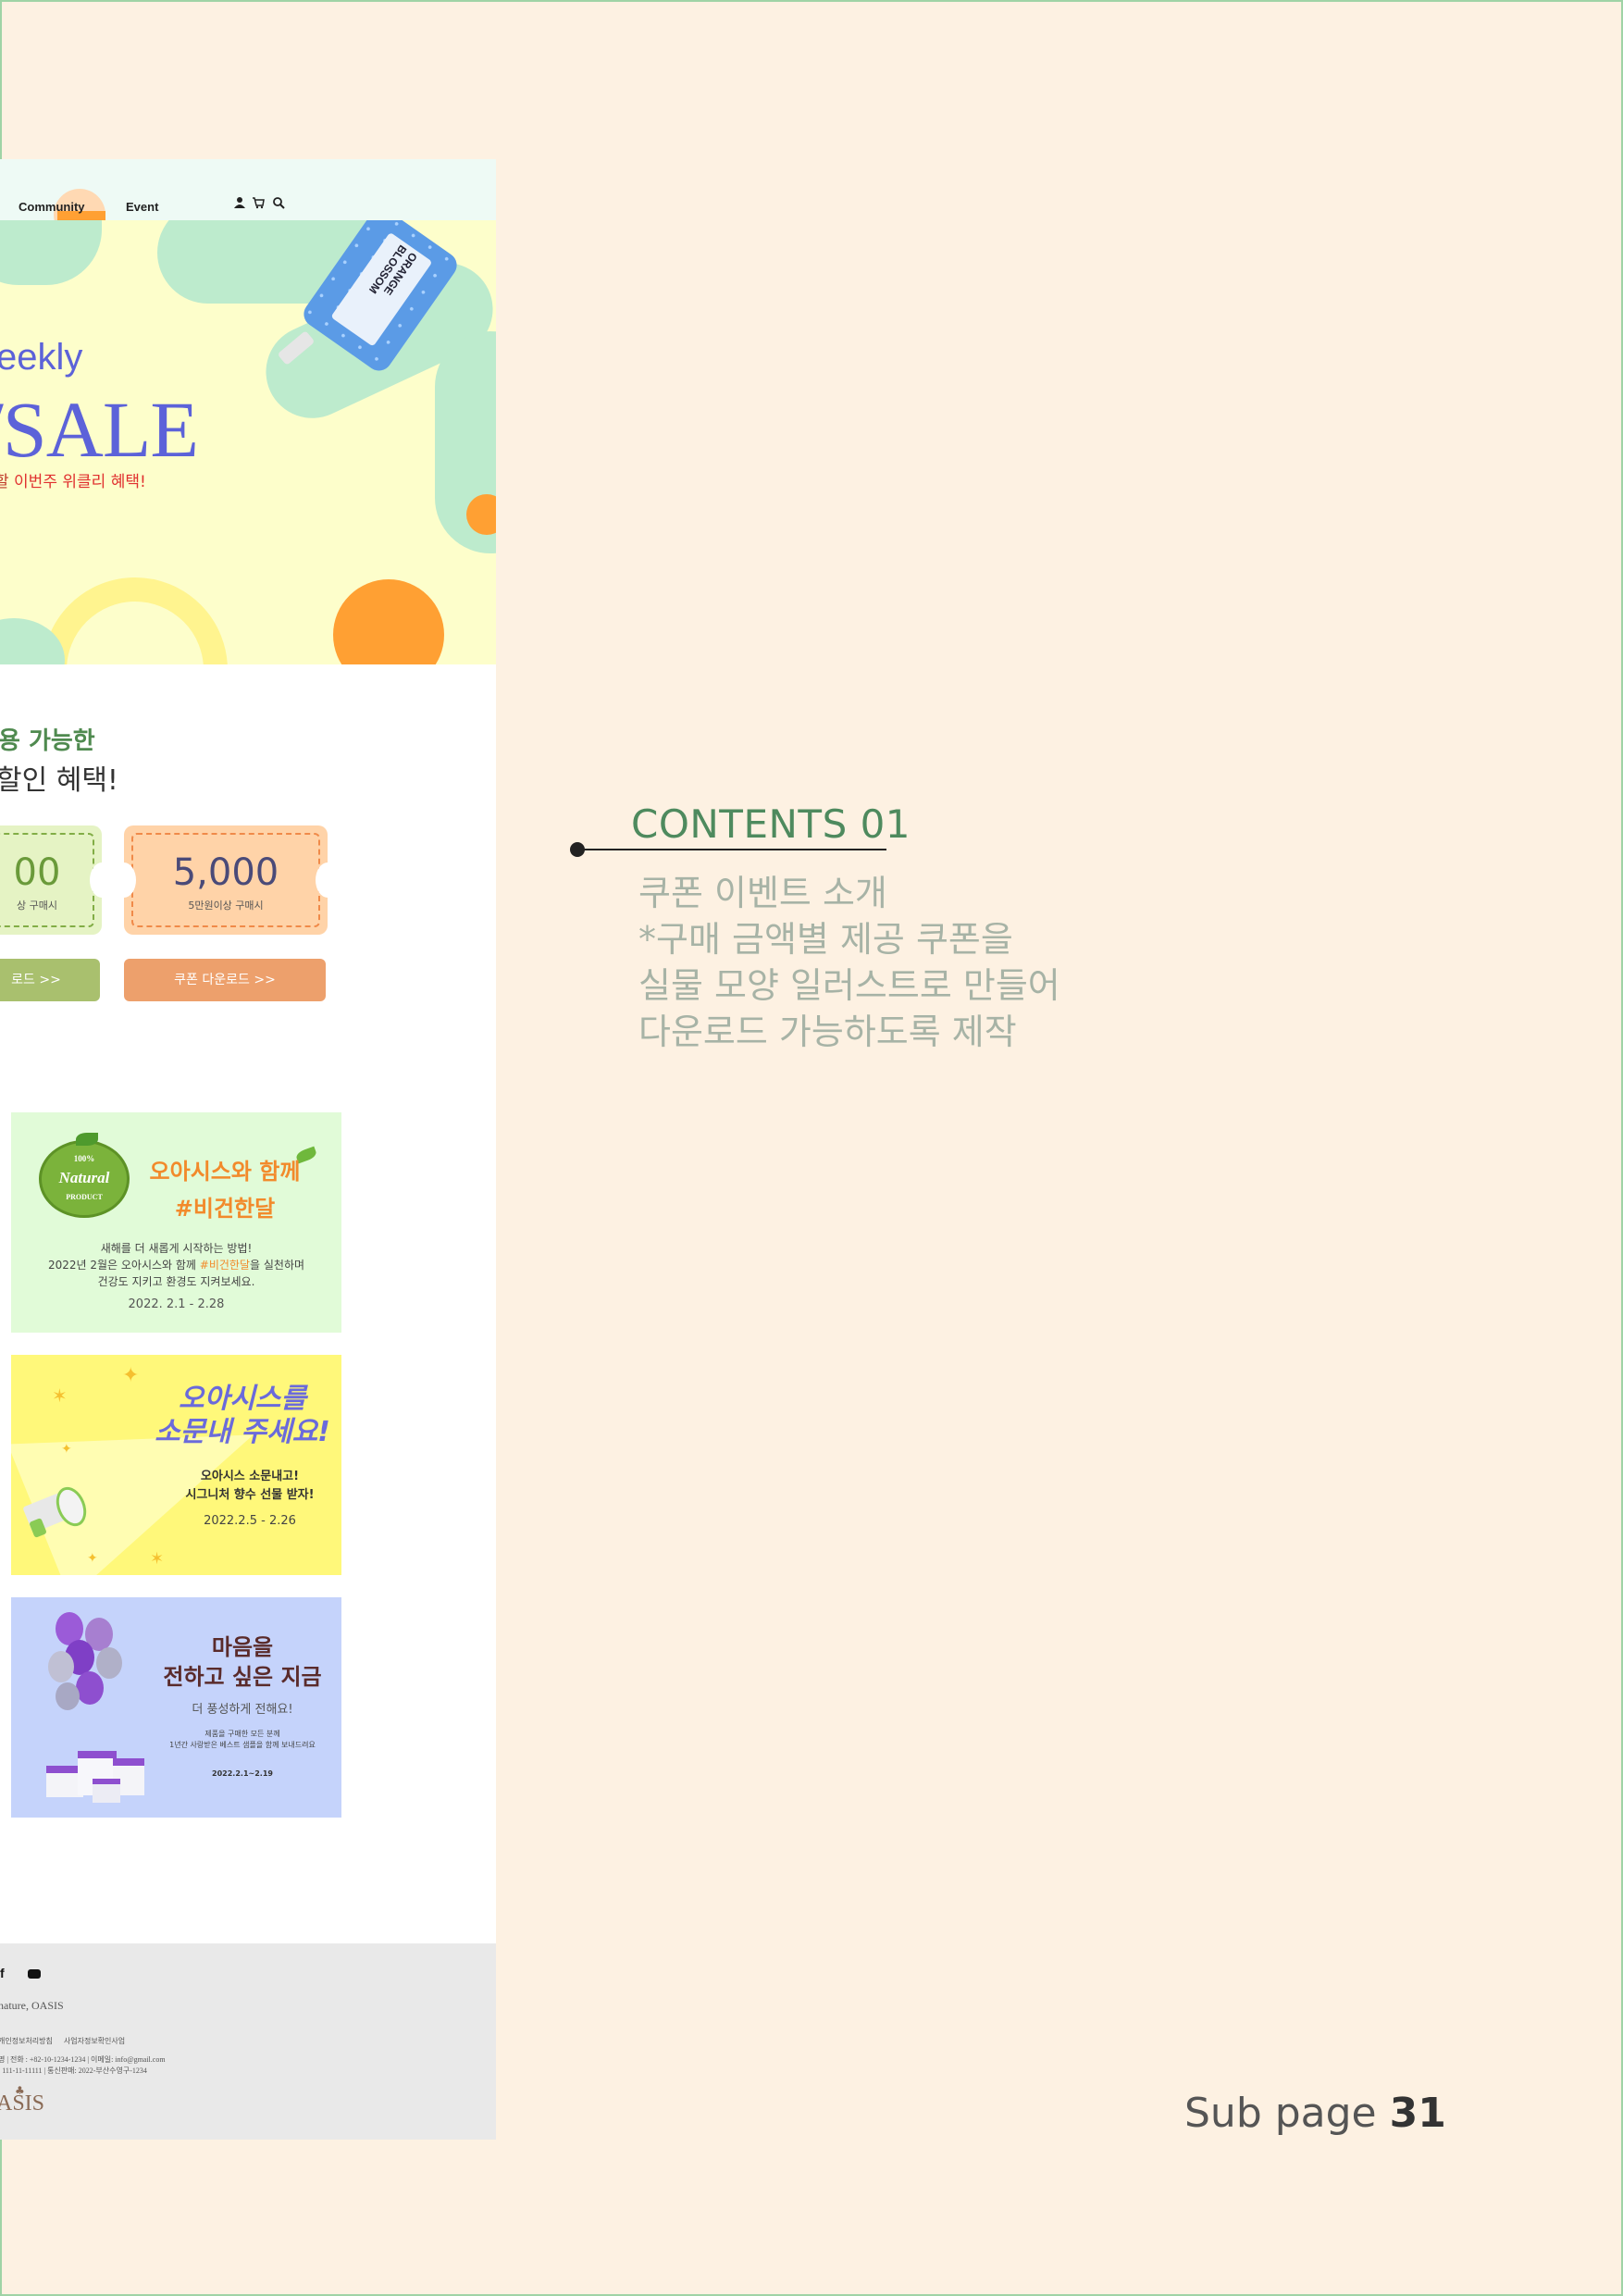  Describe the element at coordinates (84, 1179) in the screenshot. I see `natural-product-badge: 100% Natural PRODUCT` at that location.